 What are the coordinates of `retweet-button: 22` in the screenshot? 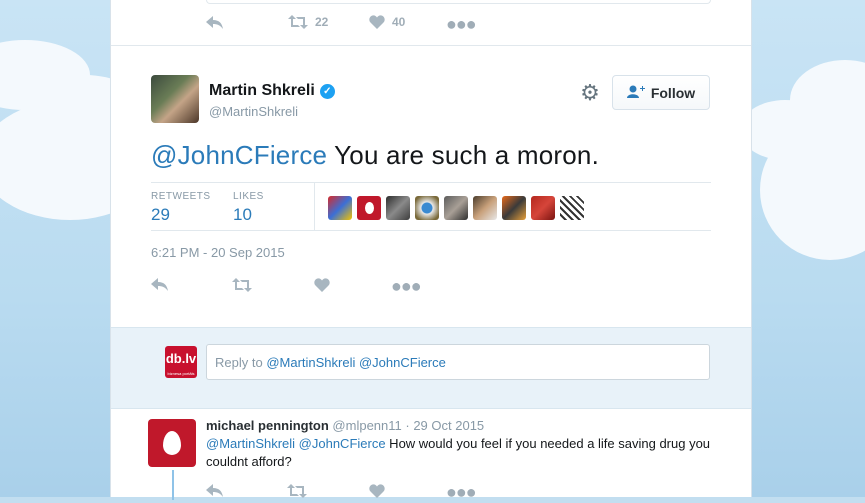 It's located at (308, 22).